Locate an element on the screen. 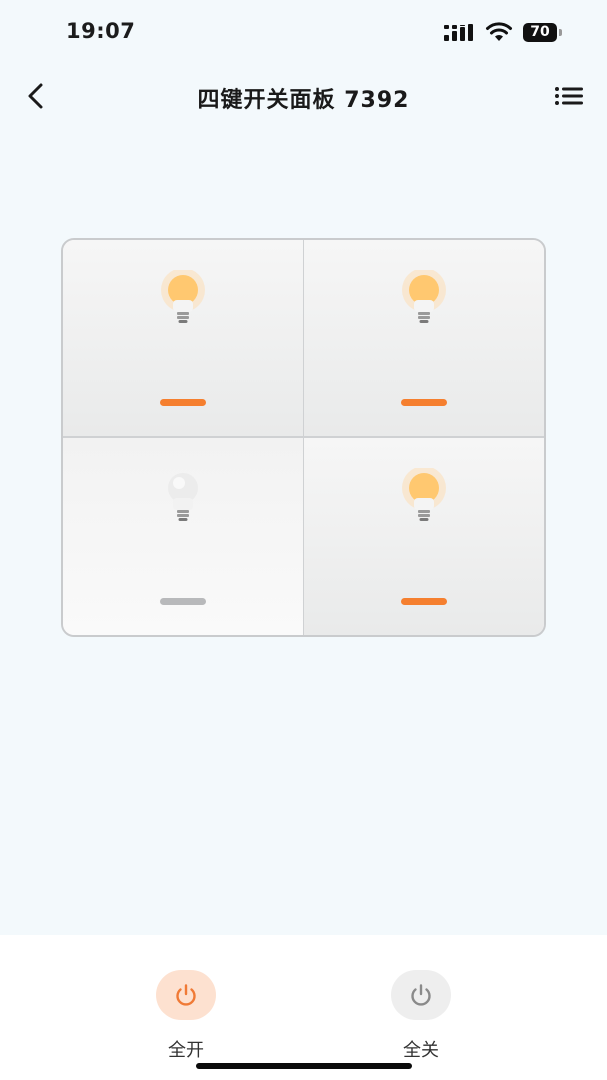 The height and width of the screenshot is (1080, 607). all-on-circle is located at coordinates (186, 995).